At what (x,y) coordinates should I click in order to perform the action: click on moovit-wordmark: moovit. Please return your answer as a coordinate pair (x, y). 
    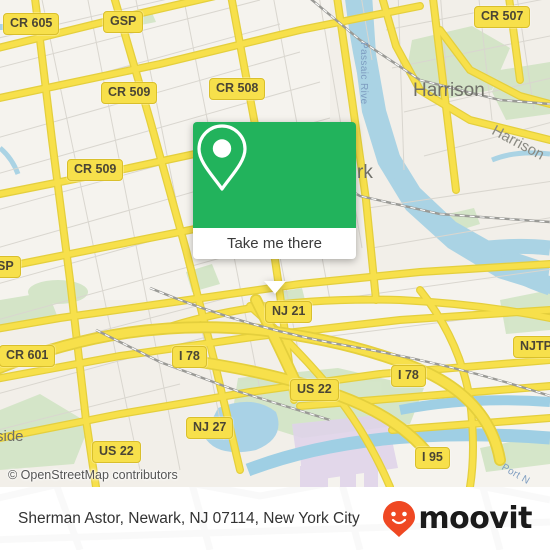
    Looking at the image, I should click on (475, 518).